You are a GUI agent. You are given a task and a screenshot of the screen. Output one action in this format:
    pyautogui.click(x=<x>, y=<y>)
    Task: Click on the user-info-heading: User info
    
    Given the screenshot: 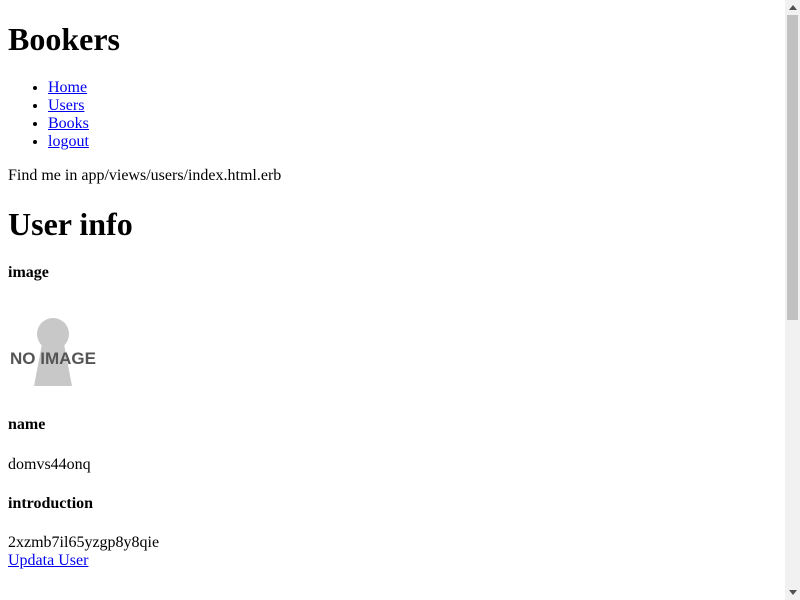 What is the action you would take?
    pyautogui.click(x=70, y=224)
    